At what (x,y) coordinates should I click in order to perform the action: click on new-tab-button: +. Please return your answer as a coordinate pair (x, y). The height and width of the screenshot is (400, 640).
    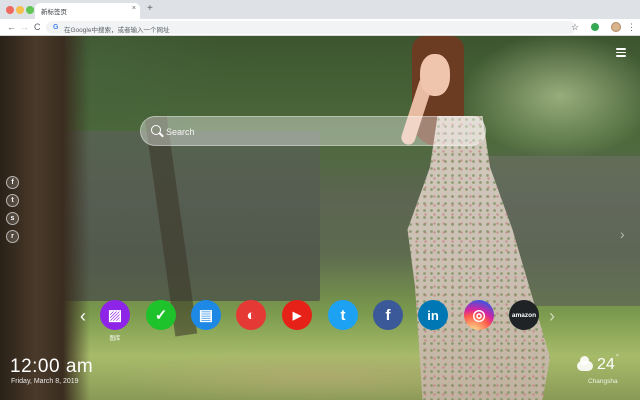
    Looking at the image, I should click on (150, 9).